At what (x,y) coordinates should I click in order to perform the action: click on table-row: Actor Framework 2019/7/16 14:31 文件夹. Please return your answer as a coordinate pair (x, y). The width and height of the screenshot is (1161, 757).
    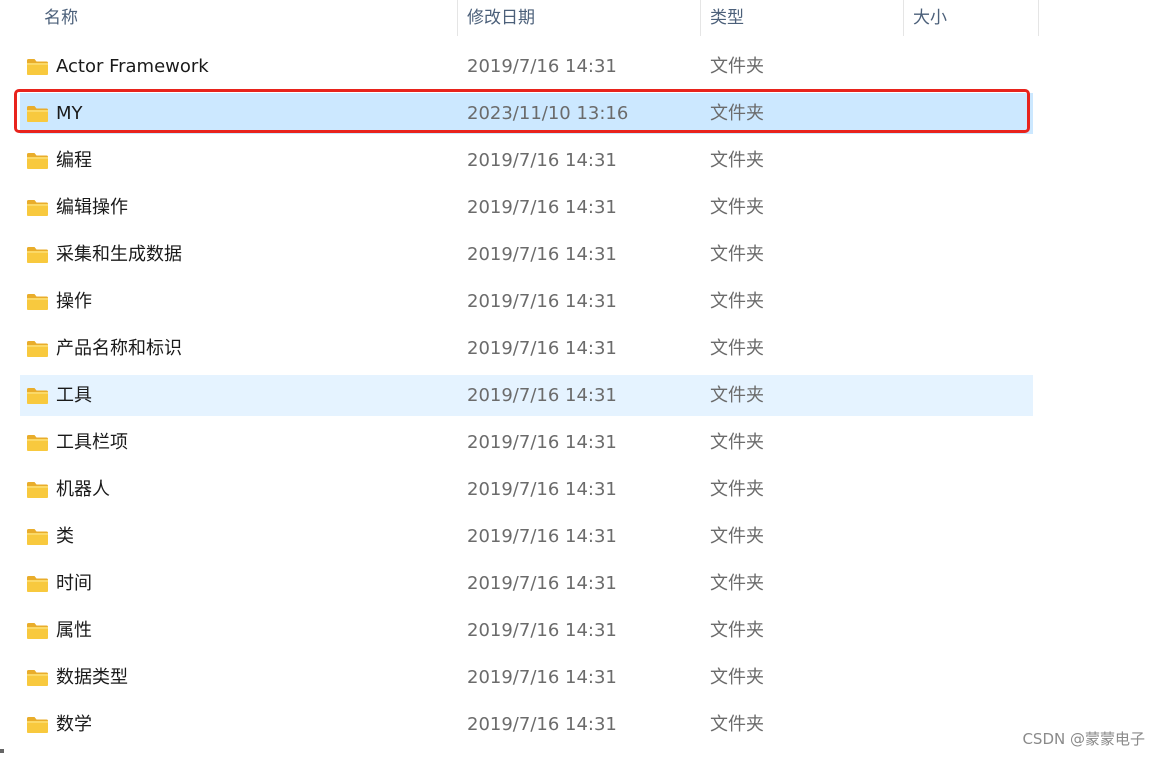
    Looking at the image, I should click on (526, 66).